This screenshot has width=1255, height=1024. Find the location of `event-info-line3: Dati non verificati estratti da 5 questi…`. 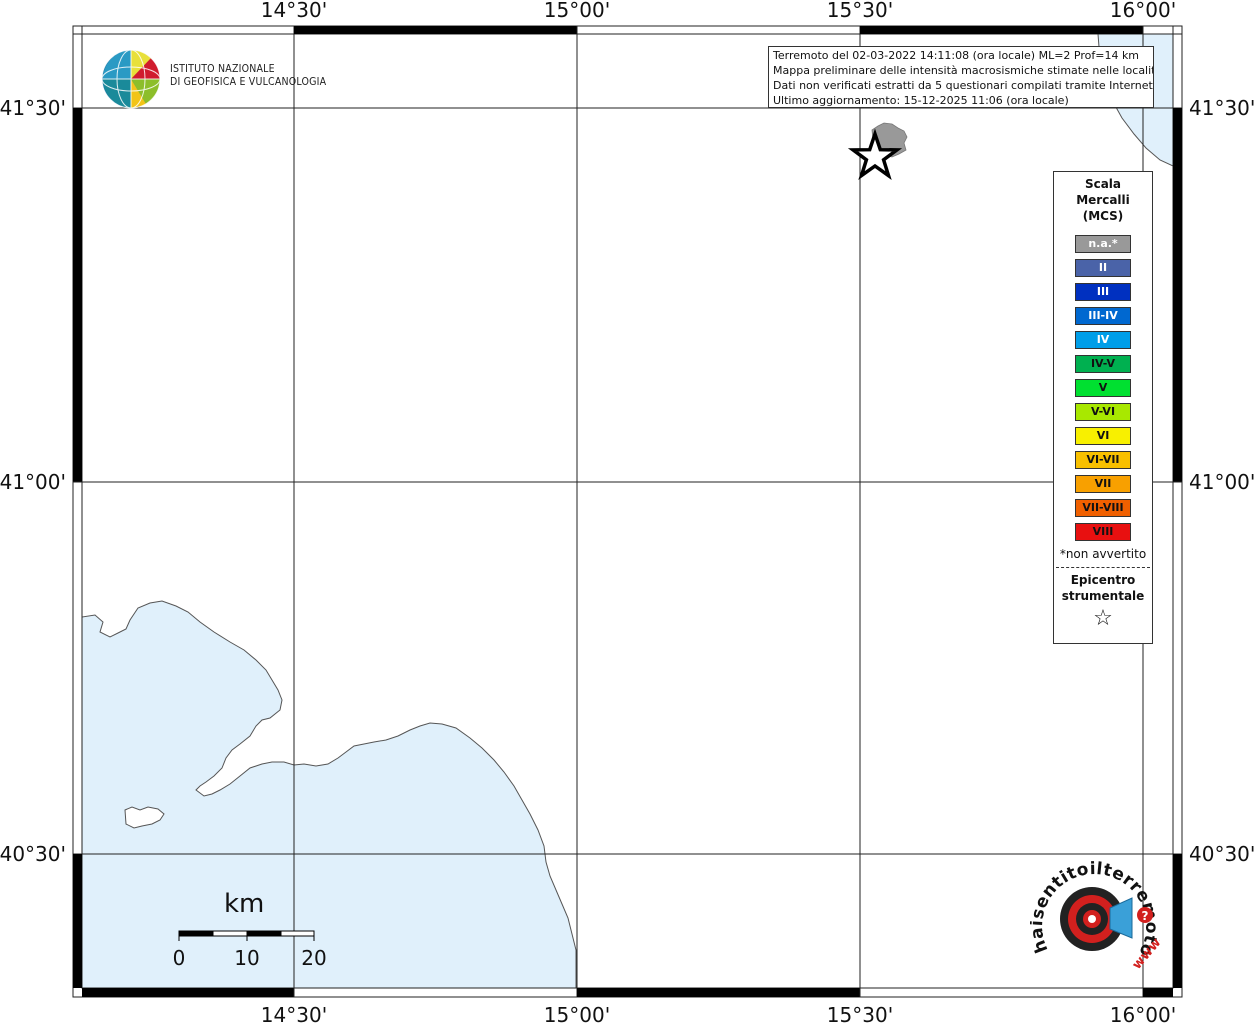

event-info-line3: Dati non verificati estratti da 5 questi… is located at coordinates (963, 85).